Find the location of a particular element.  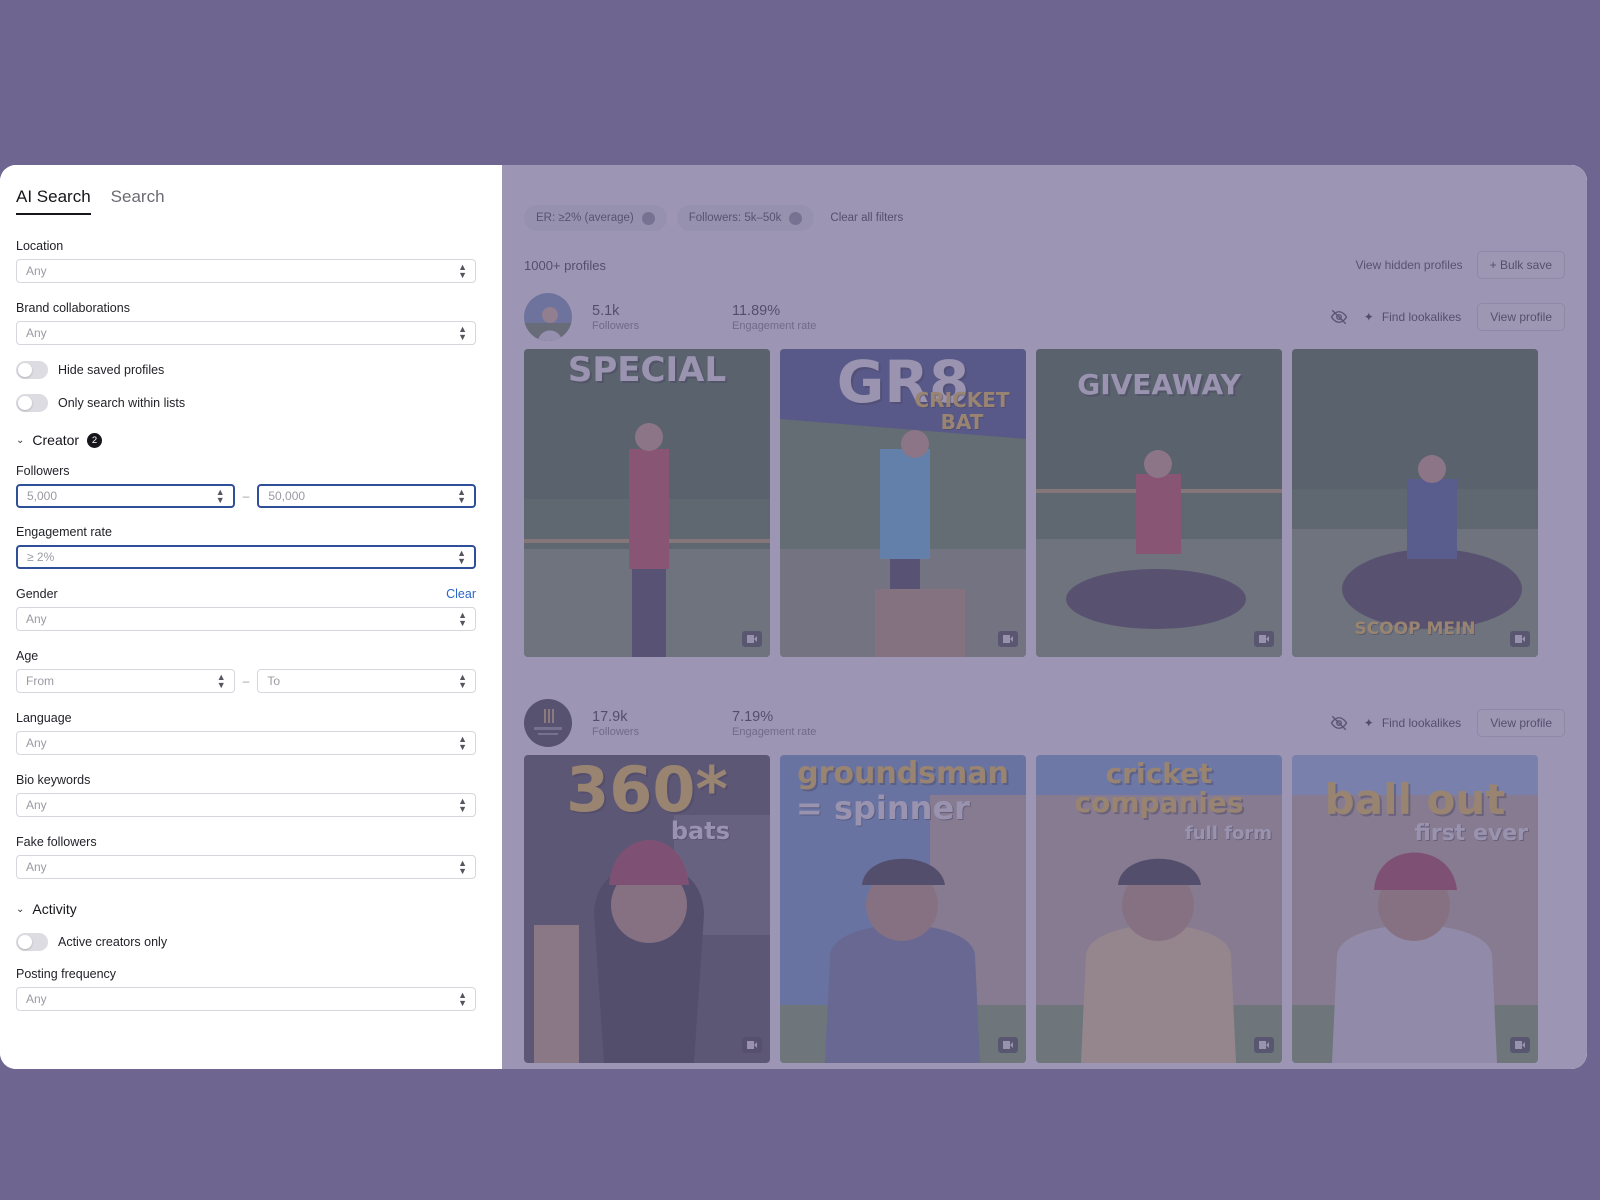

location-value: Any is located at coordinates (36, 271).